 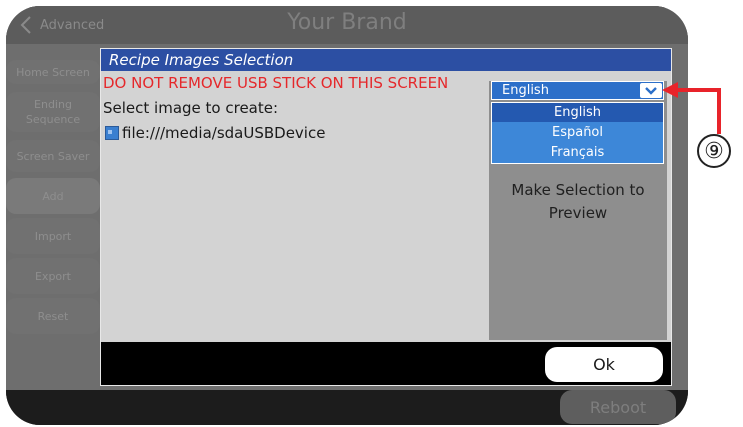 I want to click on preview-text-line2: Preview, so click(x=578, y=213).